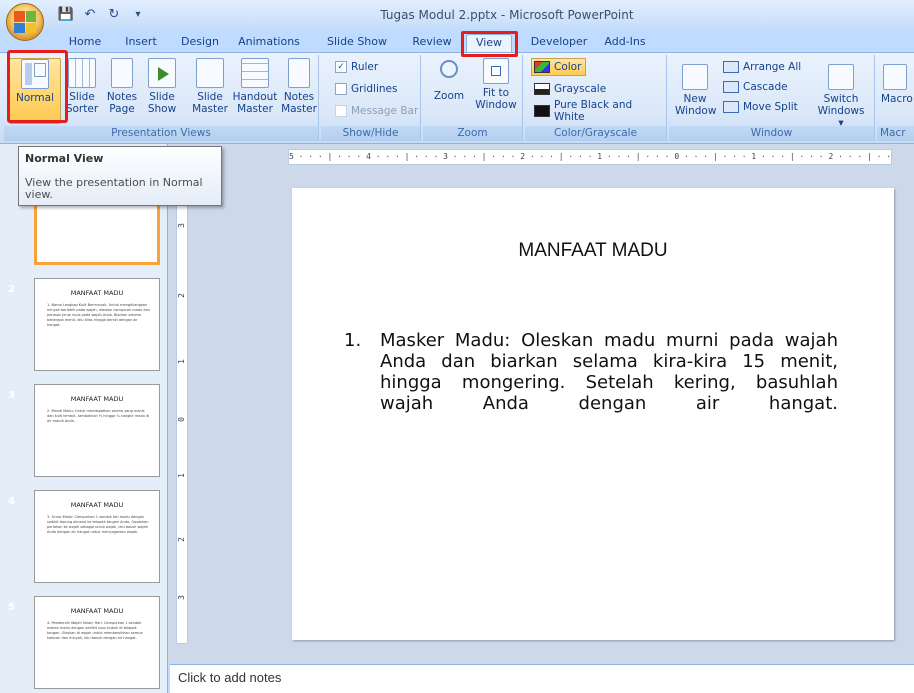 This screenshot has width=914, height=693. What do you see at coordinates (11, 501) in the screenshot?
I see `thumbnail-number: 4` at bounding box center [11, 501].